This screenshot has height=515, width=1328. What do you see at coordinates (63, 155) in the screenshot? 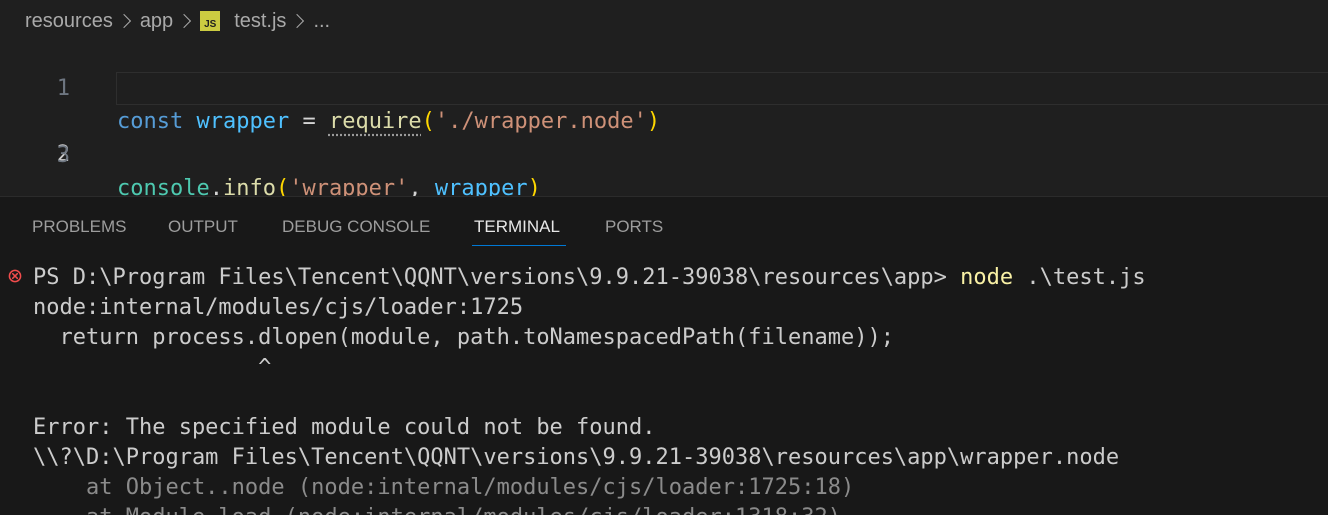
I see `line-number: 3` at bounding box center [63, 155].